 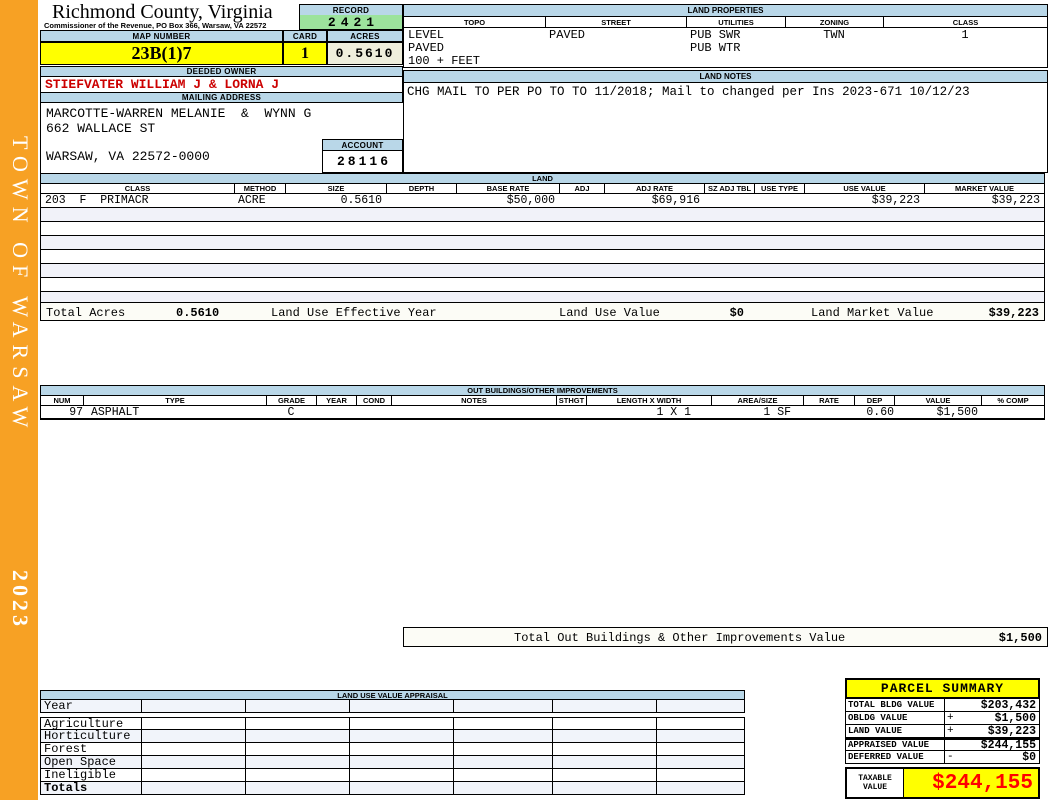 I want to click on out-buildings-row: 97 ASPHALT C 1 X 1 1 SF 0.60 $1,500, so click(x=542, y=412).